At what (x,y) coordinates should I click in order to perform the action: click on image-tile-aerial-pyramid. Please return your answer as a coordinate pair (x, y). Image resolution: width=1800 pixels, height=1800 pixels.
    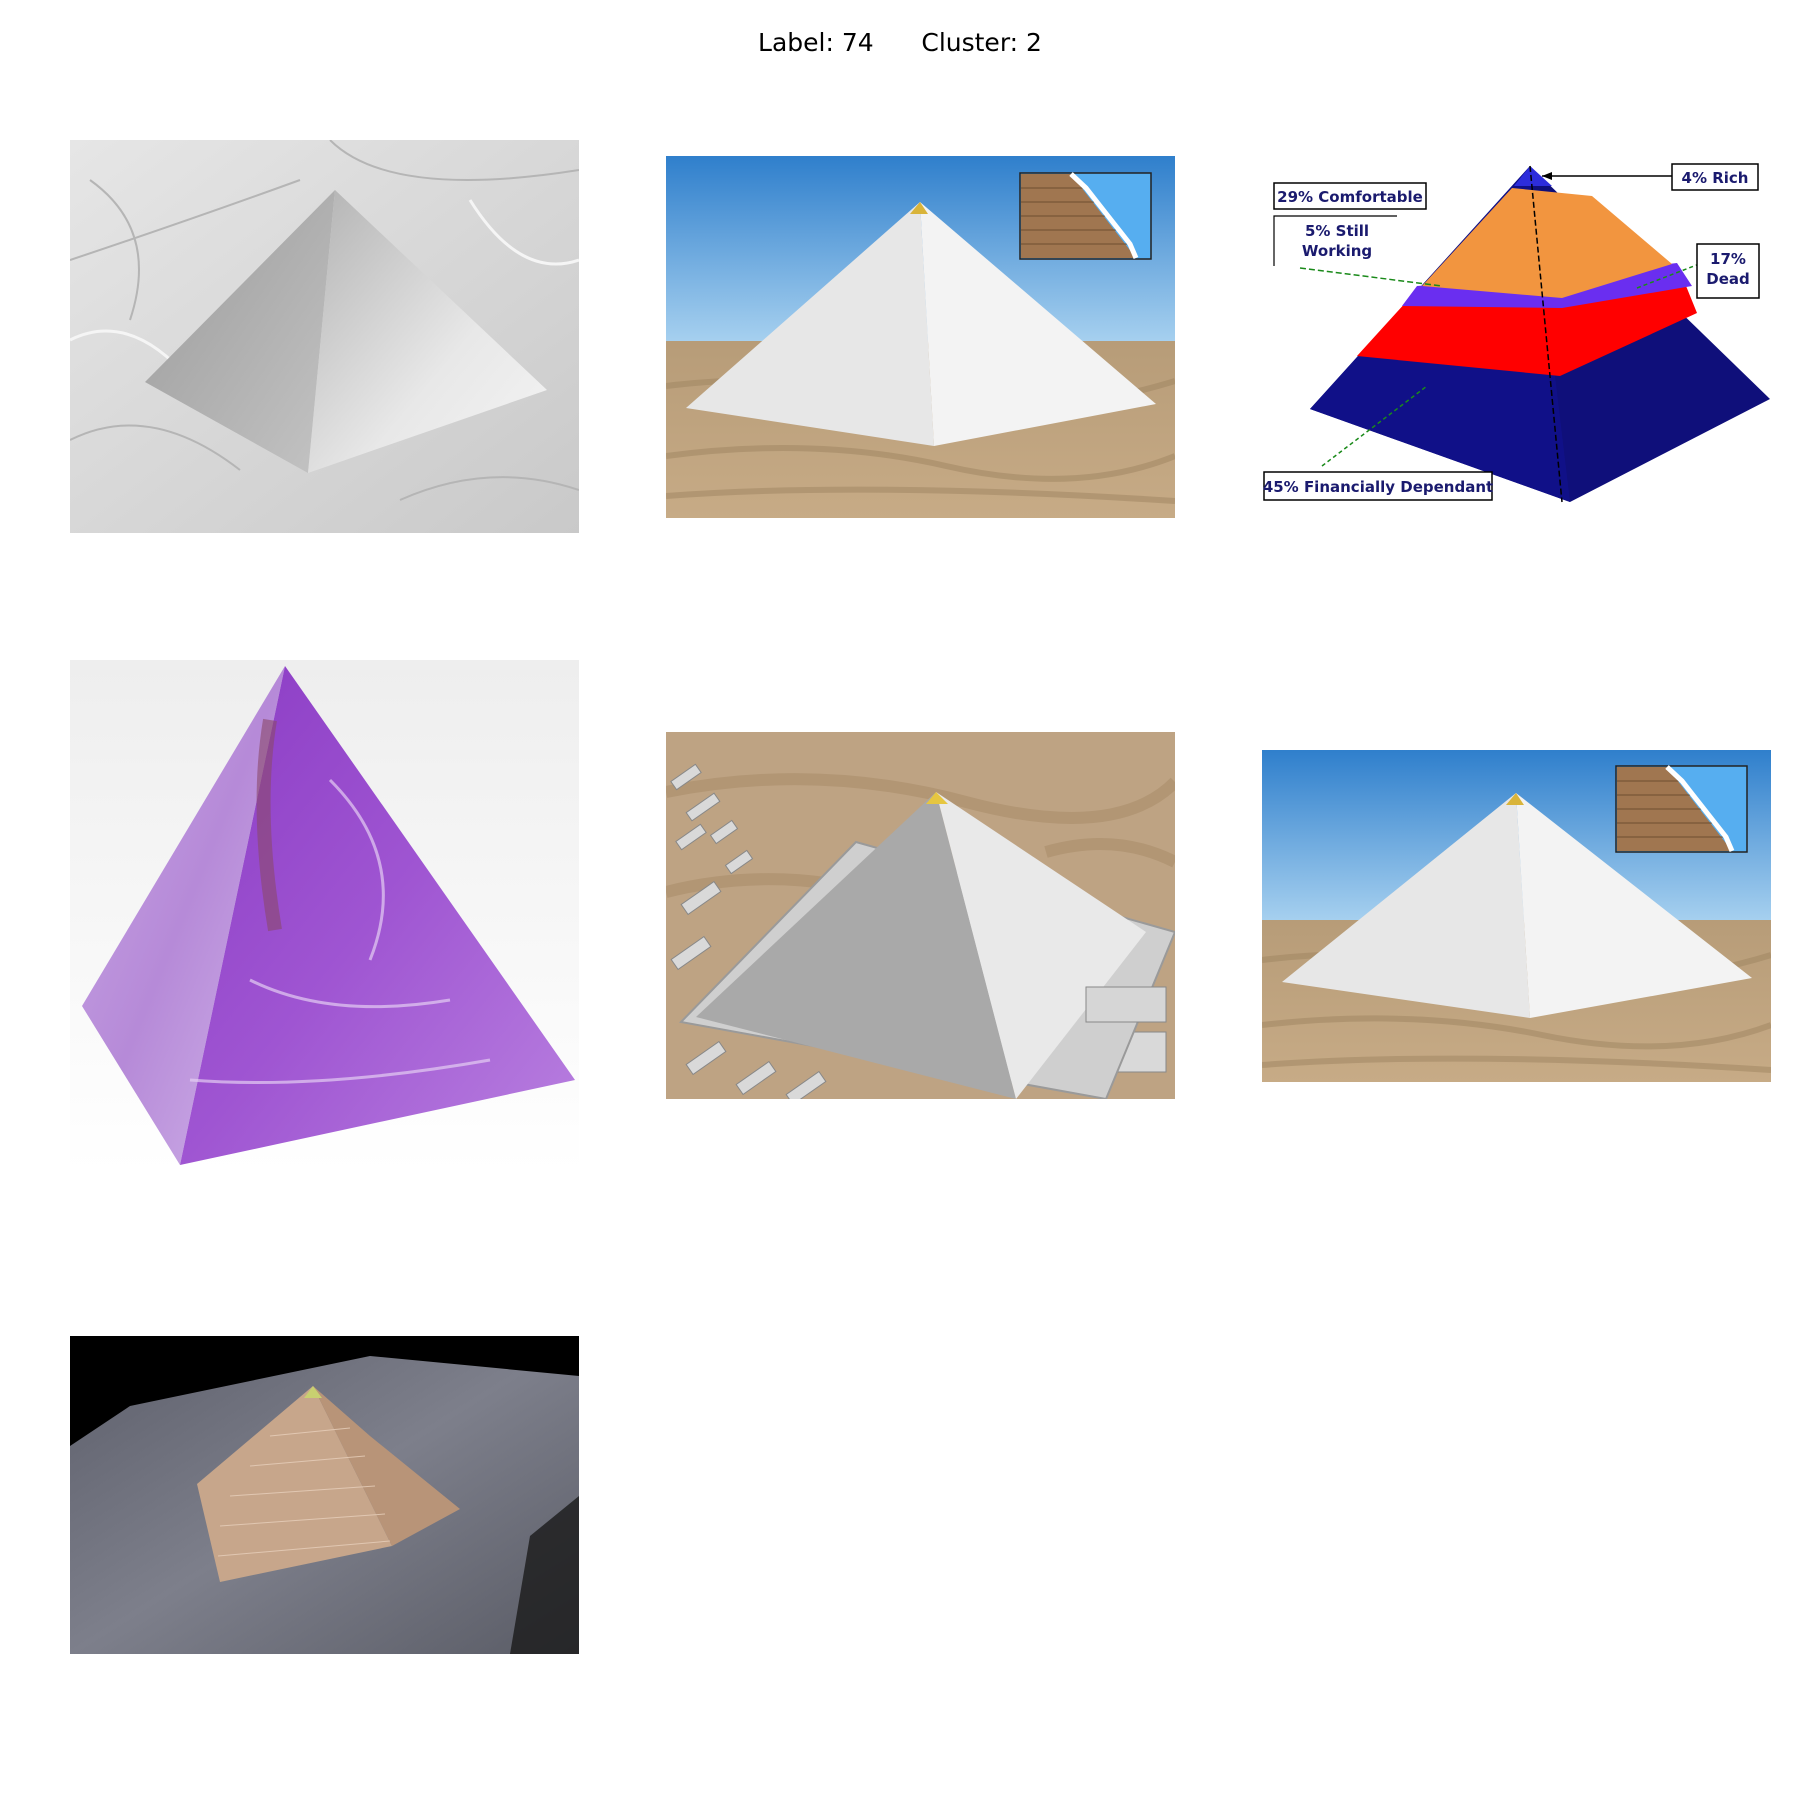
    Looking at the image, I should click on (920, 915).